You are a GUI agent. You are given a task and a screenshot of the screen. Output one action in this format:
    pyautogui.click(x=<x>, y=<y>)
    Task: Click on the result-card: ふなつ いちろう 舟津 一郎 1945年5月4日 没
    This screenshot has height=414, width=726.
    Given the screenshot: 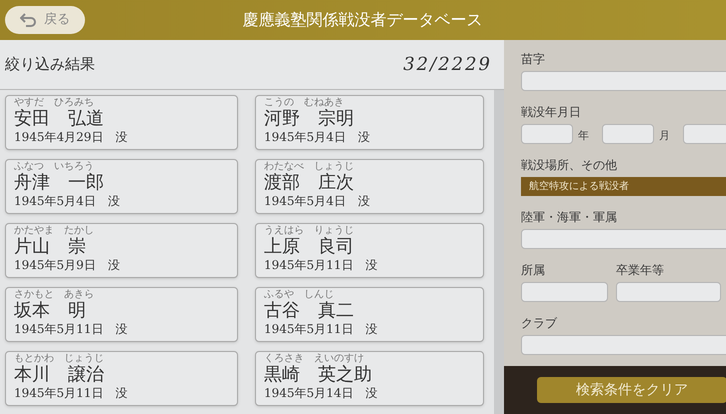 What is the action you would take?
    pyautogui.click(x=121, y=186)
    